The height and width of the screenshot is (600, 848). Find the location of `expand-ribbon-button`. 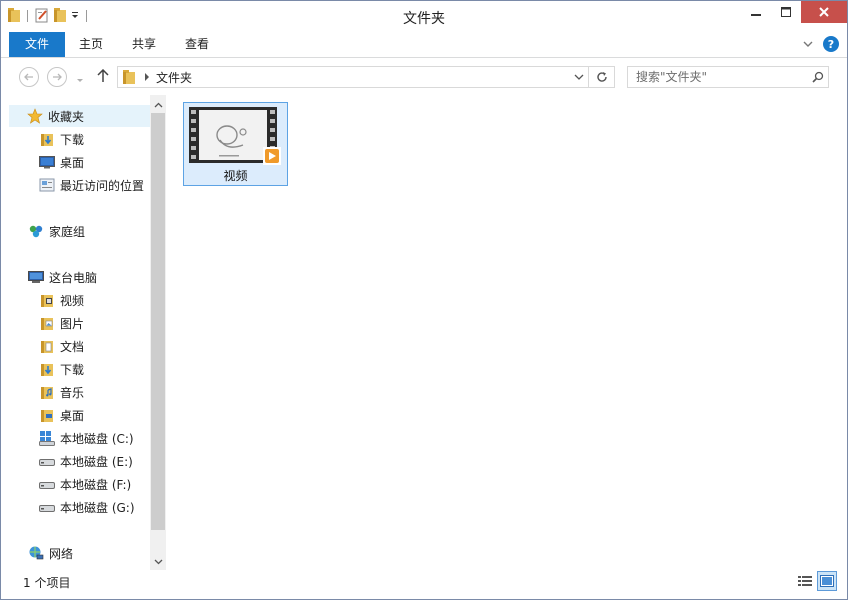

expand-ribbon-button is located at coordinates (808, 44).